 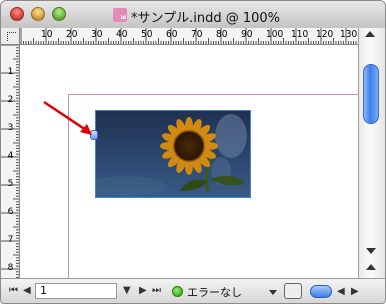 What do you see at coordinates (123, 18) in the screenshot?
I see `doc-icon-badge: id` at bounding box center [123, 18].